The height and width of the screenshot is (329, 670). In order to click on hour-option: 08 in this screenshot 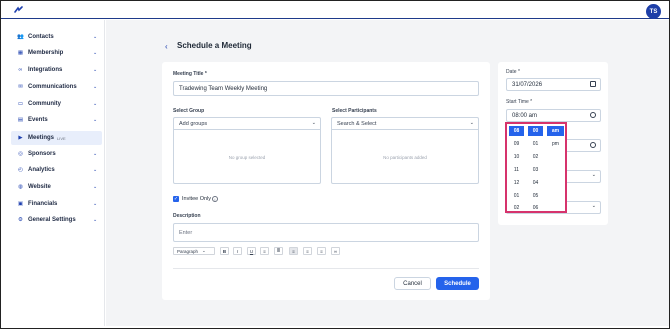, I will do `click(516, 131)`.